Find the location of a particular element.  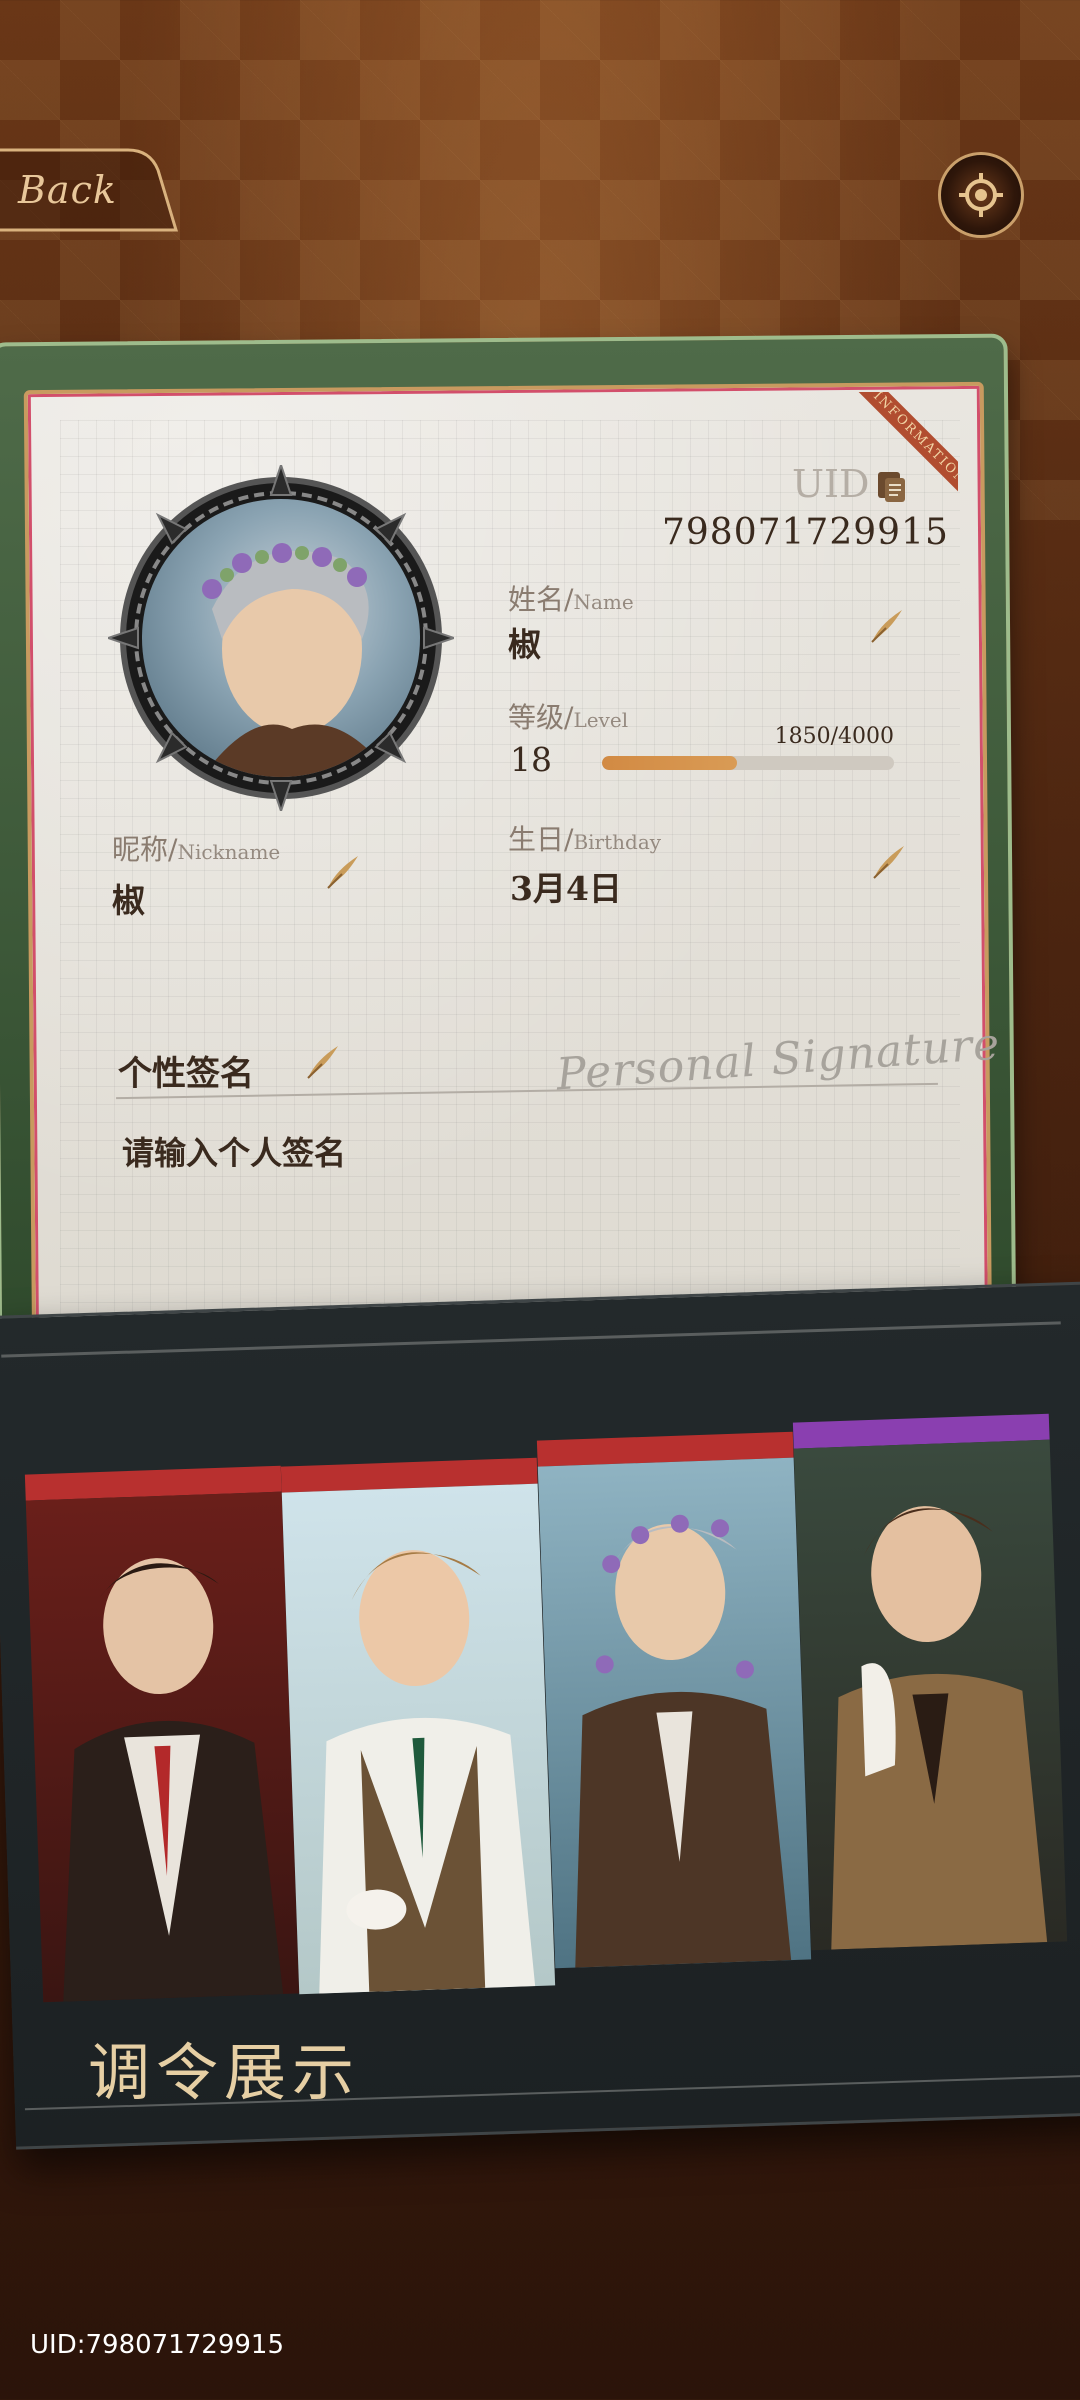

level-progress-text: 1850/4000 is located at coordinates (834, 736).